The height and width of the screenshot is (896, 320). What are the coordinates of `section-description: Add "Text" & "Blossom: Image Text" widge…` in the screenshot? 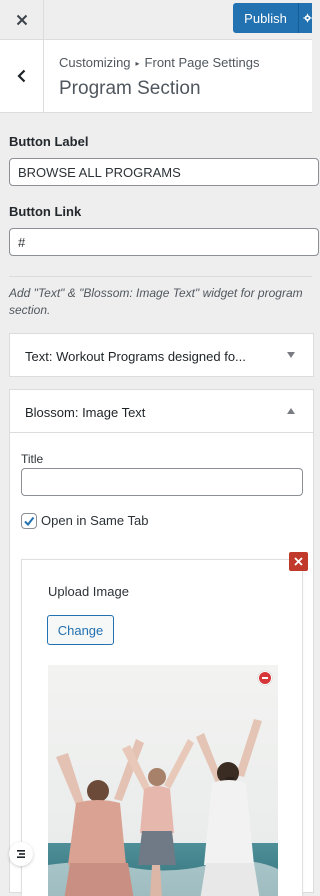 It's located at (156, 301).